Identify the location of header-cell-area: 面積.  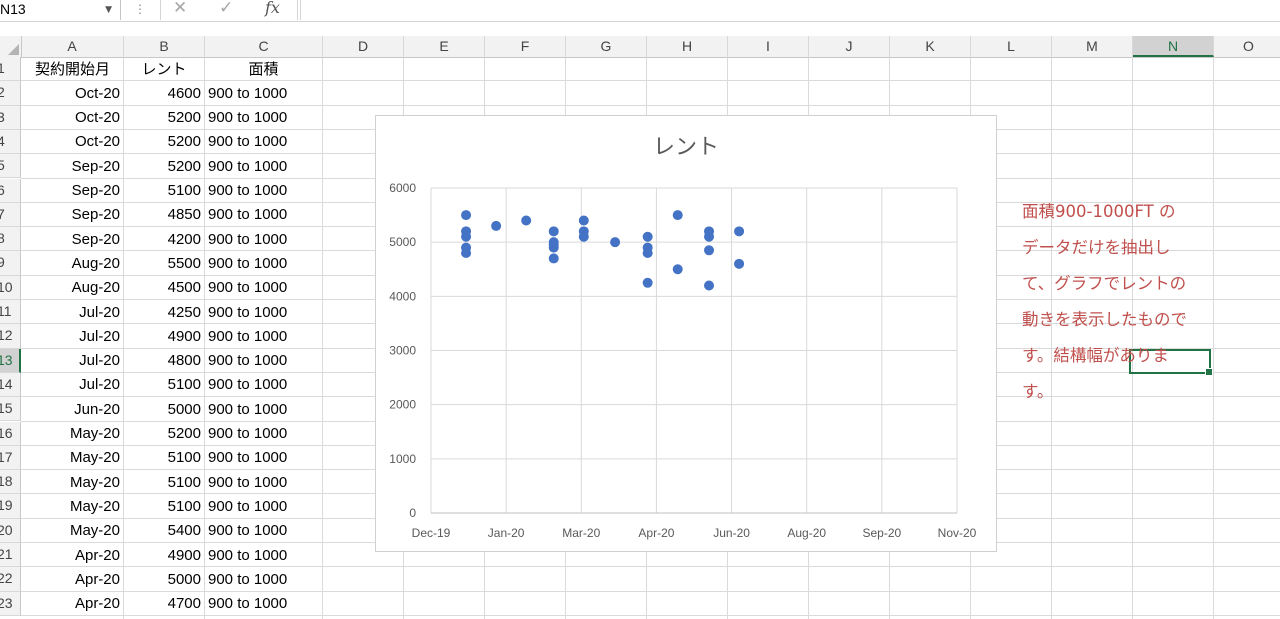
(263, 70).